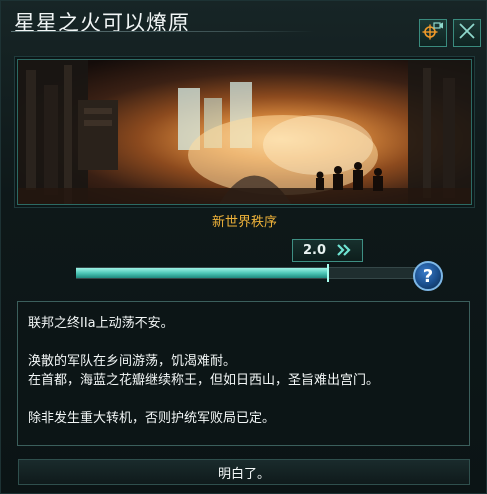  What do you see at coordinates (328, 273) in the screenshot?
I see `progress-marker` at bounding box center [328, 273].